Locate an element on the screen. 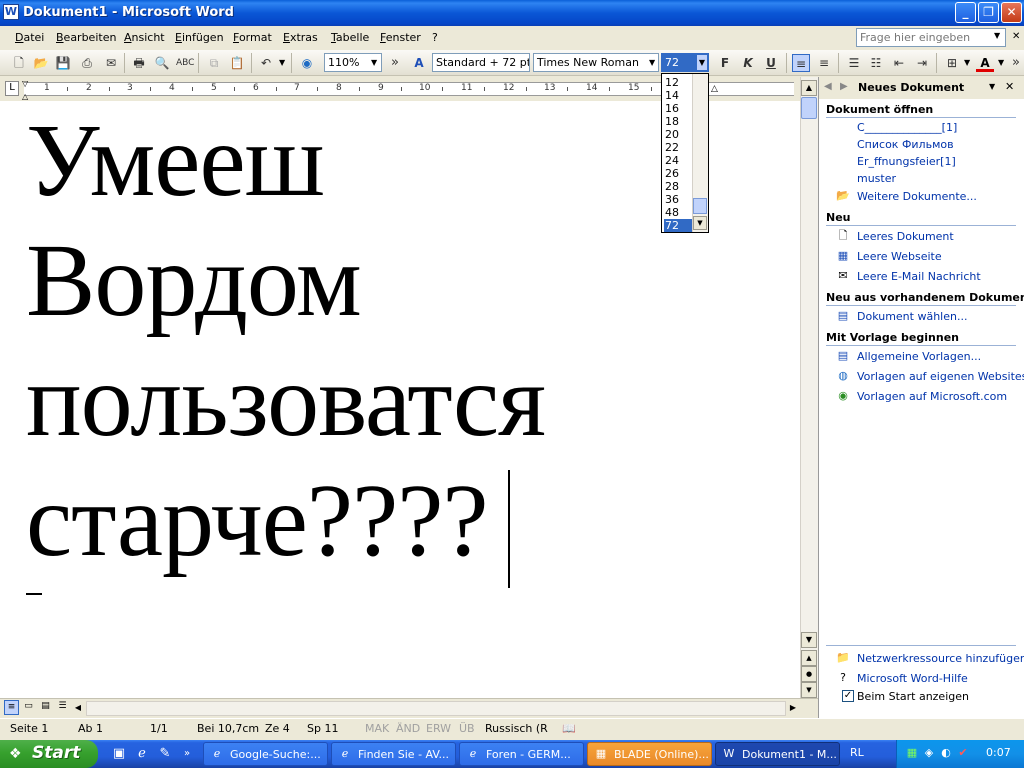 This screenshot has height=768, width=1024. new-document-icon: 🗋 is located at coordinates (19, 63).